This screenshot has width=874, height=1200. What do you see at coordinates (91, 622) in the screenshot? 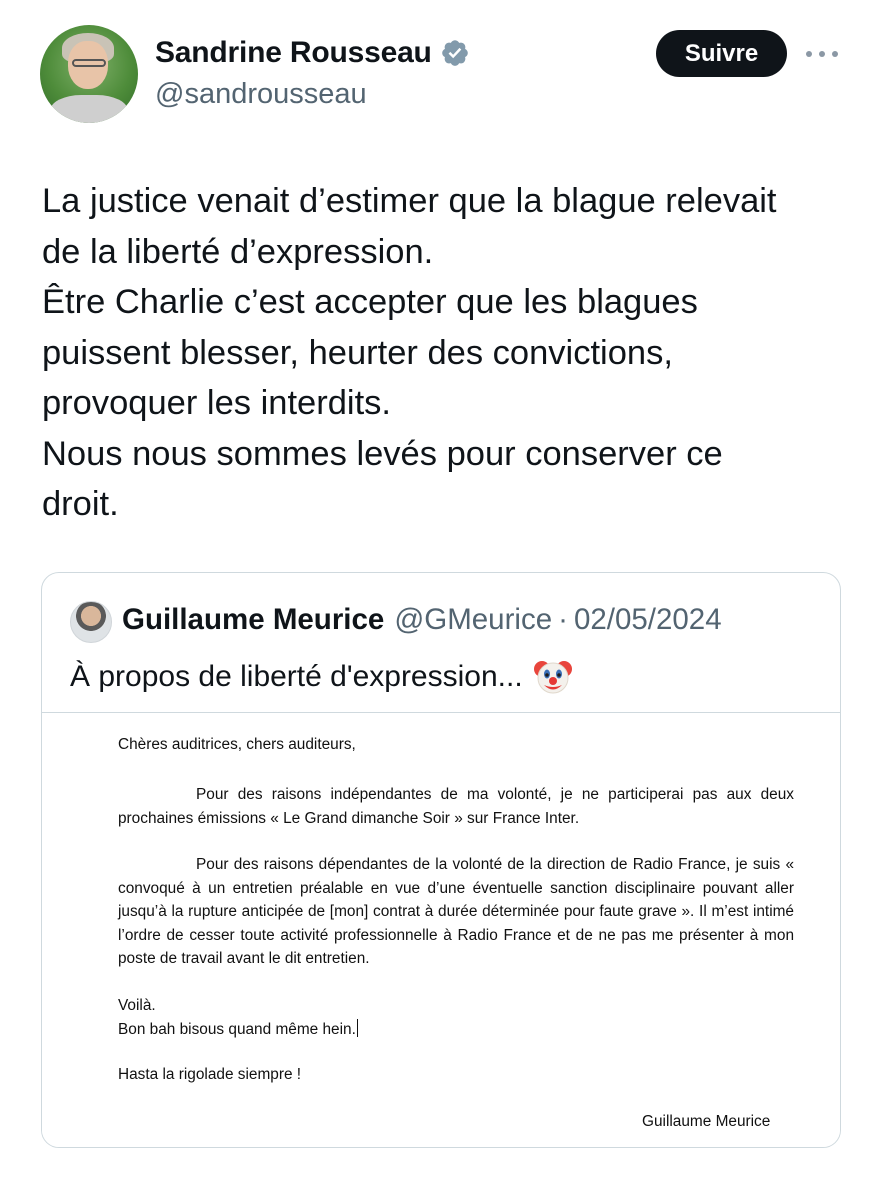
I see `quoted-author-avatar` at bounding box center [91, 622].